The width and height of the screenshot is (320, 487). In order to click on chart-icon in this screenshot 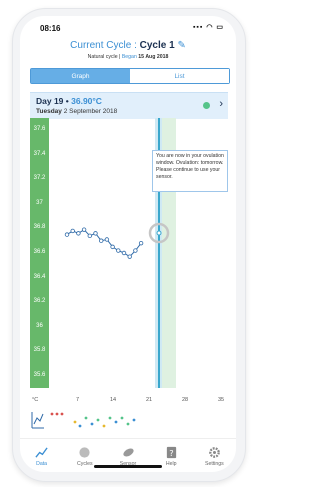, I will do `click(41, 452)`.